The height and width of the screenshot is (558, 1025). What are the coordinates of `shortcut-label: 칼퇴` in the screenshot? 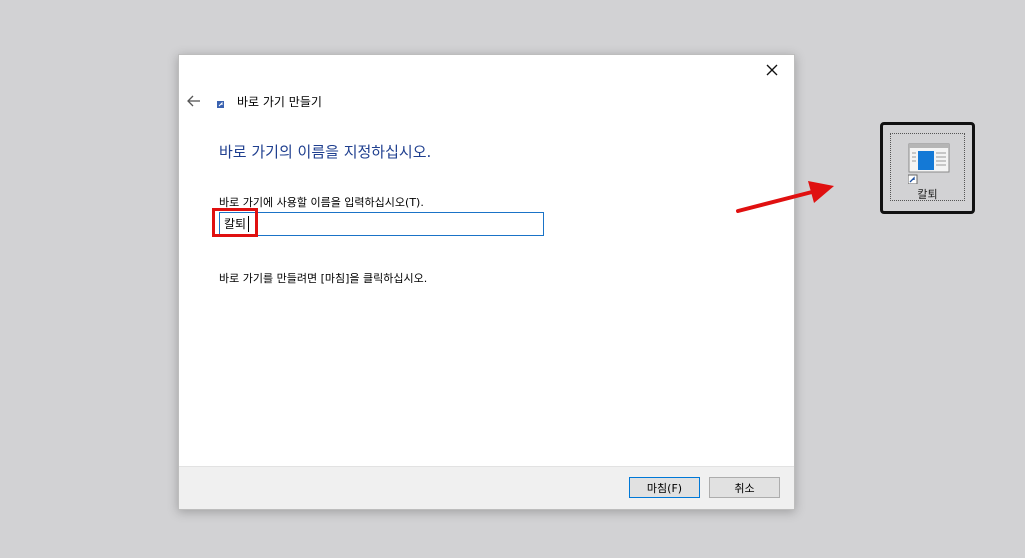 It's located at (927, 194).